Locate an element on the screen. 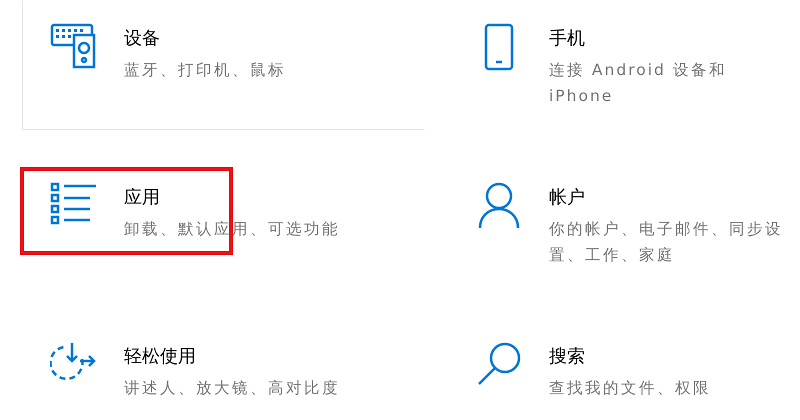 This screenshot has width=800, height=420. search-icon is located at coordinates (499, 364).